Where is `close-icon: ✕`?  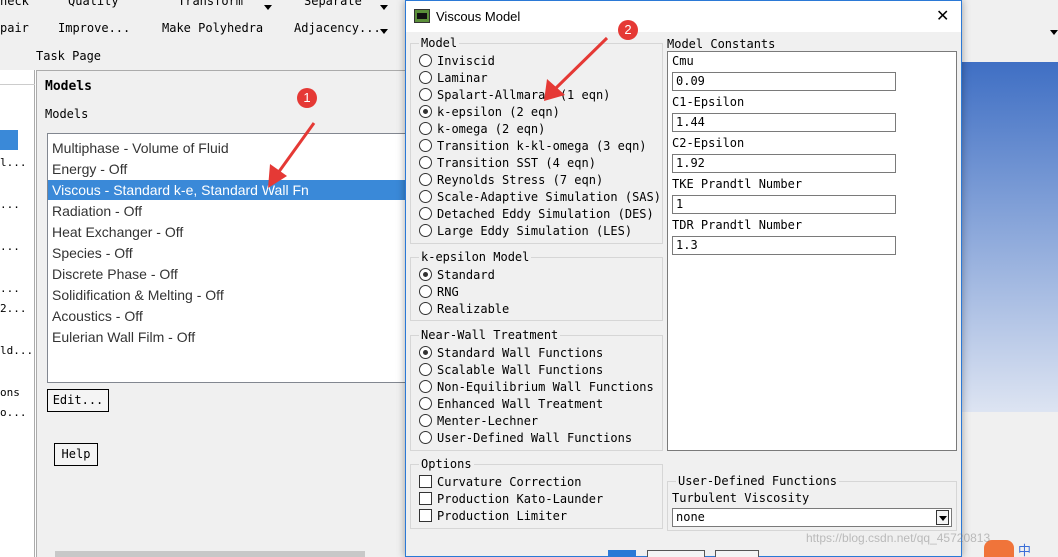 close-icon: ✕ is located at coordinates (942, 16).